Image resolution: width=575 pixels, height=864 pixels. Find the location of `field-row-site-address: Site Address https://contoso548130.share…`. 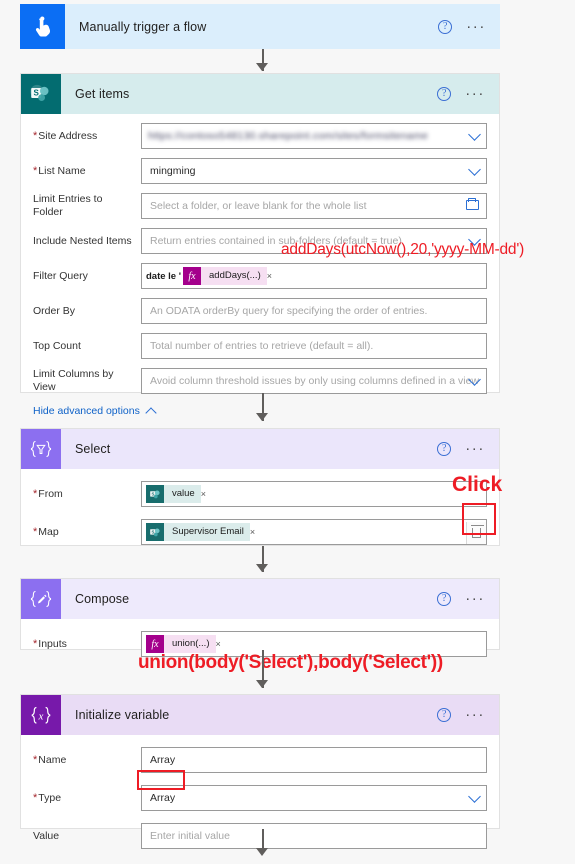

field-row-site-address: Site Address https://contoso548130.share… is located at coordinates (260, 136).